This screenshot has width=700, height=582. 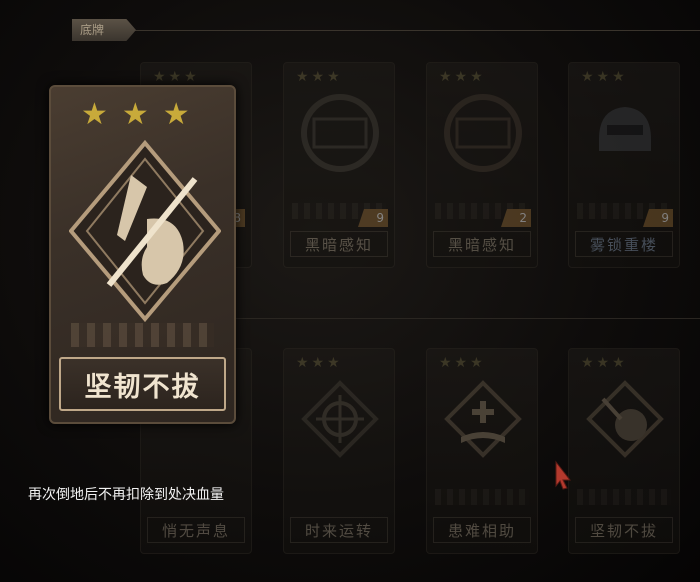 I want to click on card-name: 患难相助, so click(x=482, y=530).